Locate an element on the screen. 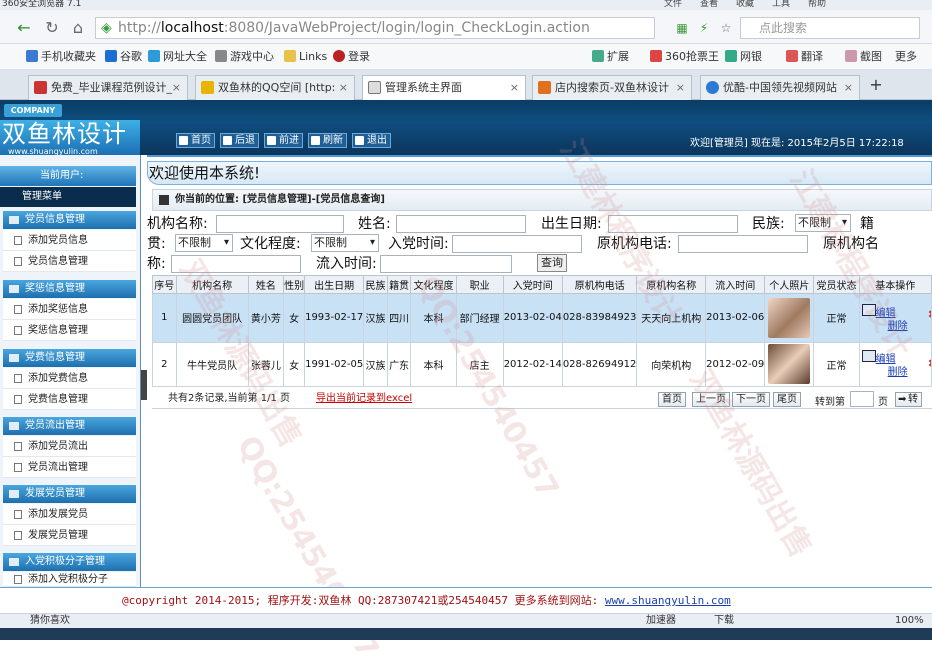  fav-login: 登录 is located at coordinates (351, 57).